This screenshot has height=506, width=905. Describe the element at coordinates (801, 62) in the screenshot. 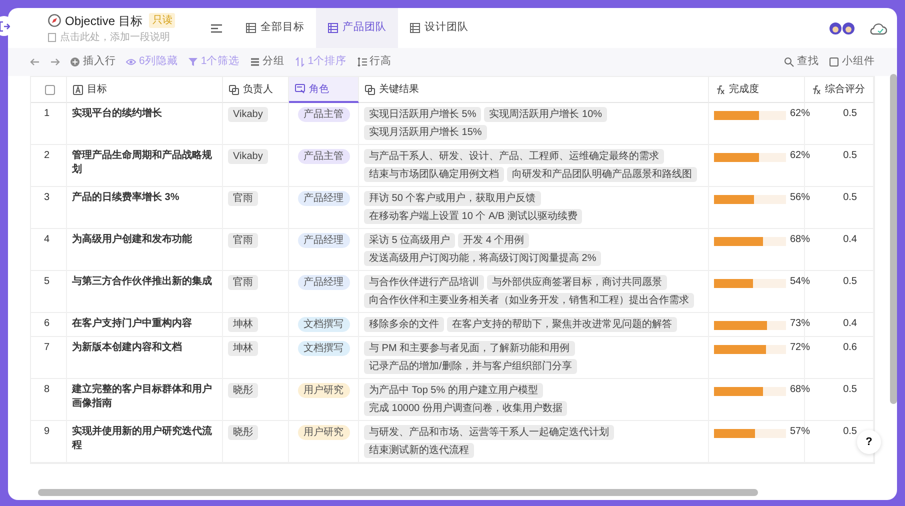

I see `toolbar-button: 查找` at that location.